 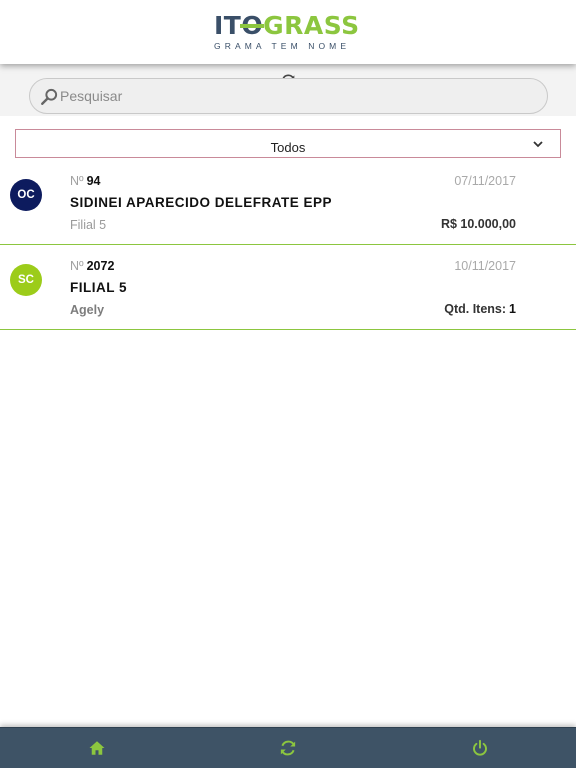 I want to click on filter-select: Todos, so click(x=288, y=143).